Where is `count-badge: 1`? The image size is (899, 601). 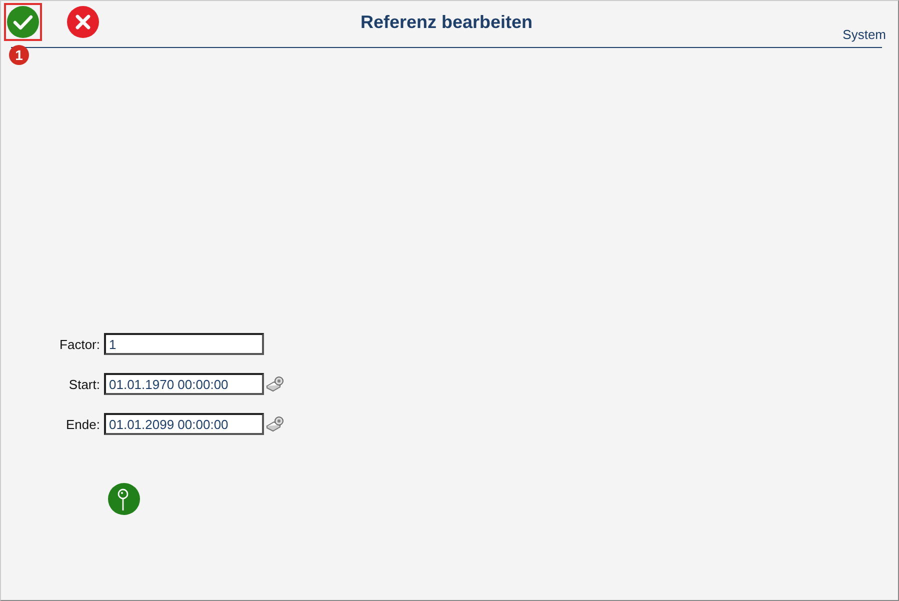
count-badge: 1 is located at coordinates (19, 55).